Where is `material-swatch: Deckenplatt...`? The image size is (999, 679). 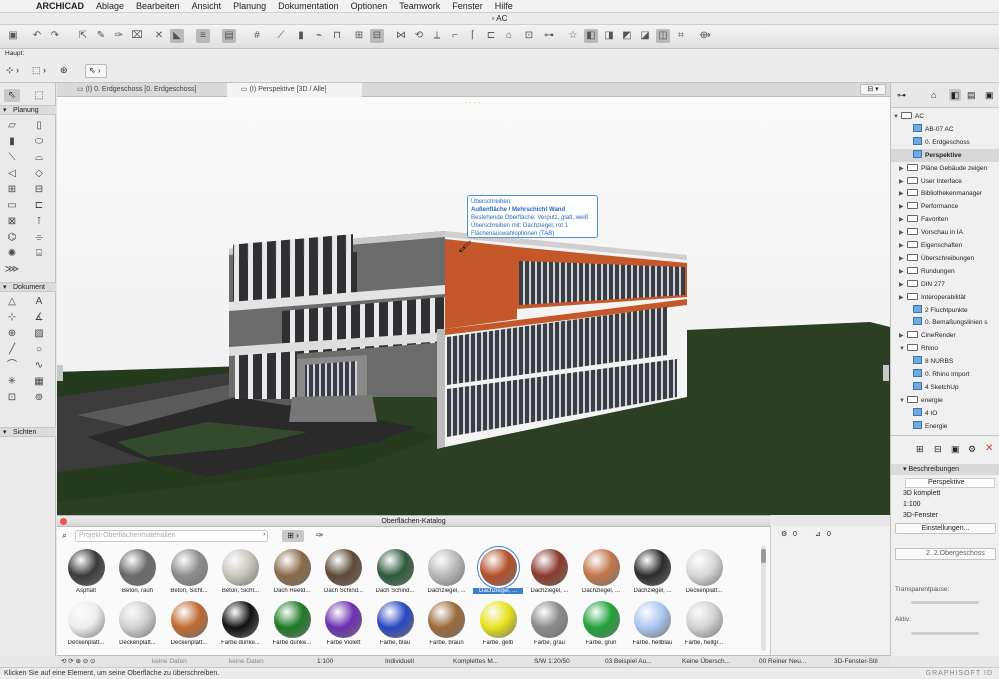
material-swatch: Deckenplatt... is located at coordinates (704, 571).